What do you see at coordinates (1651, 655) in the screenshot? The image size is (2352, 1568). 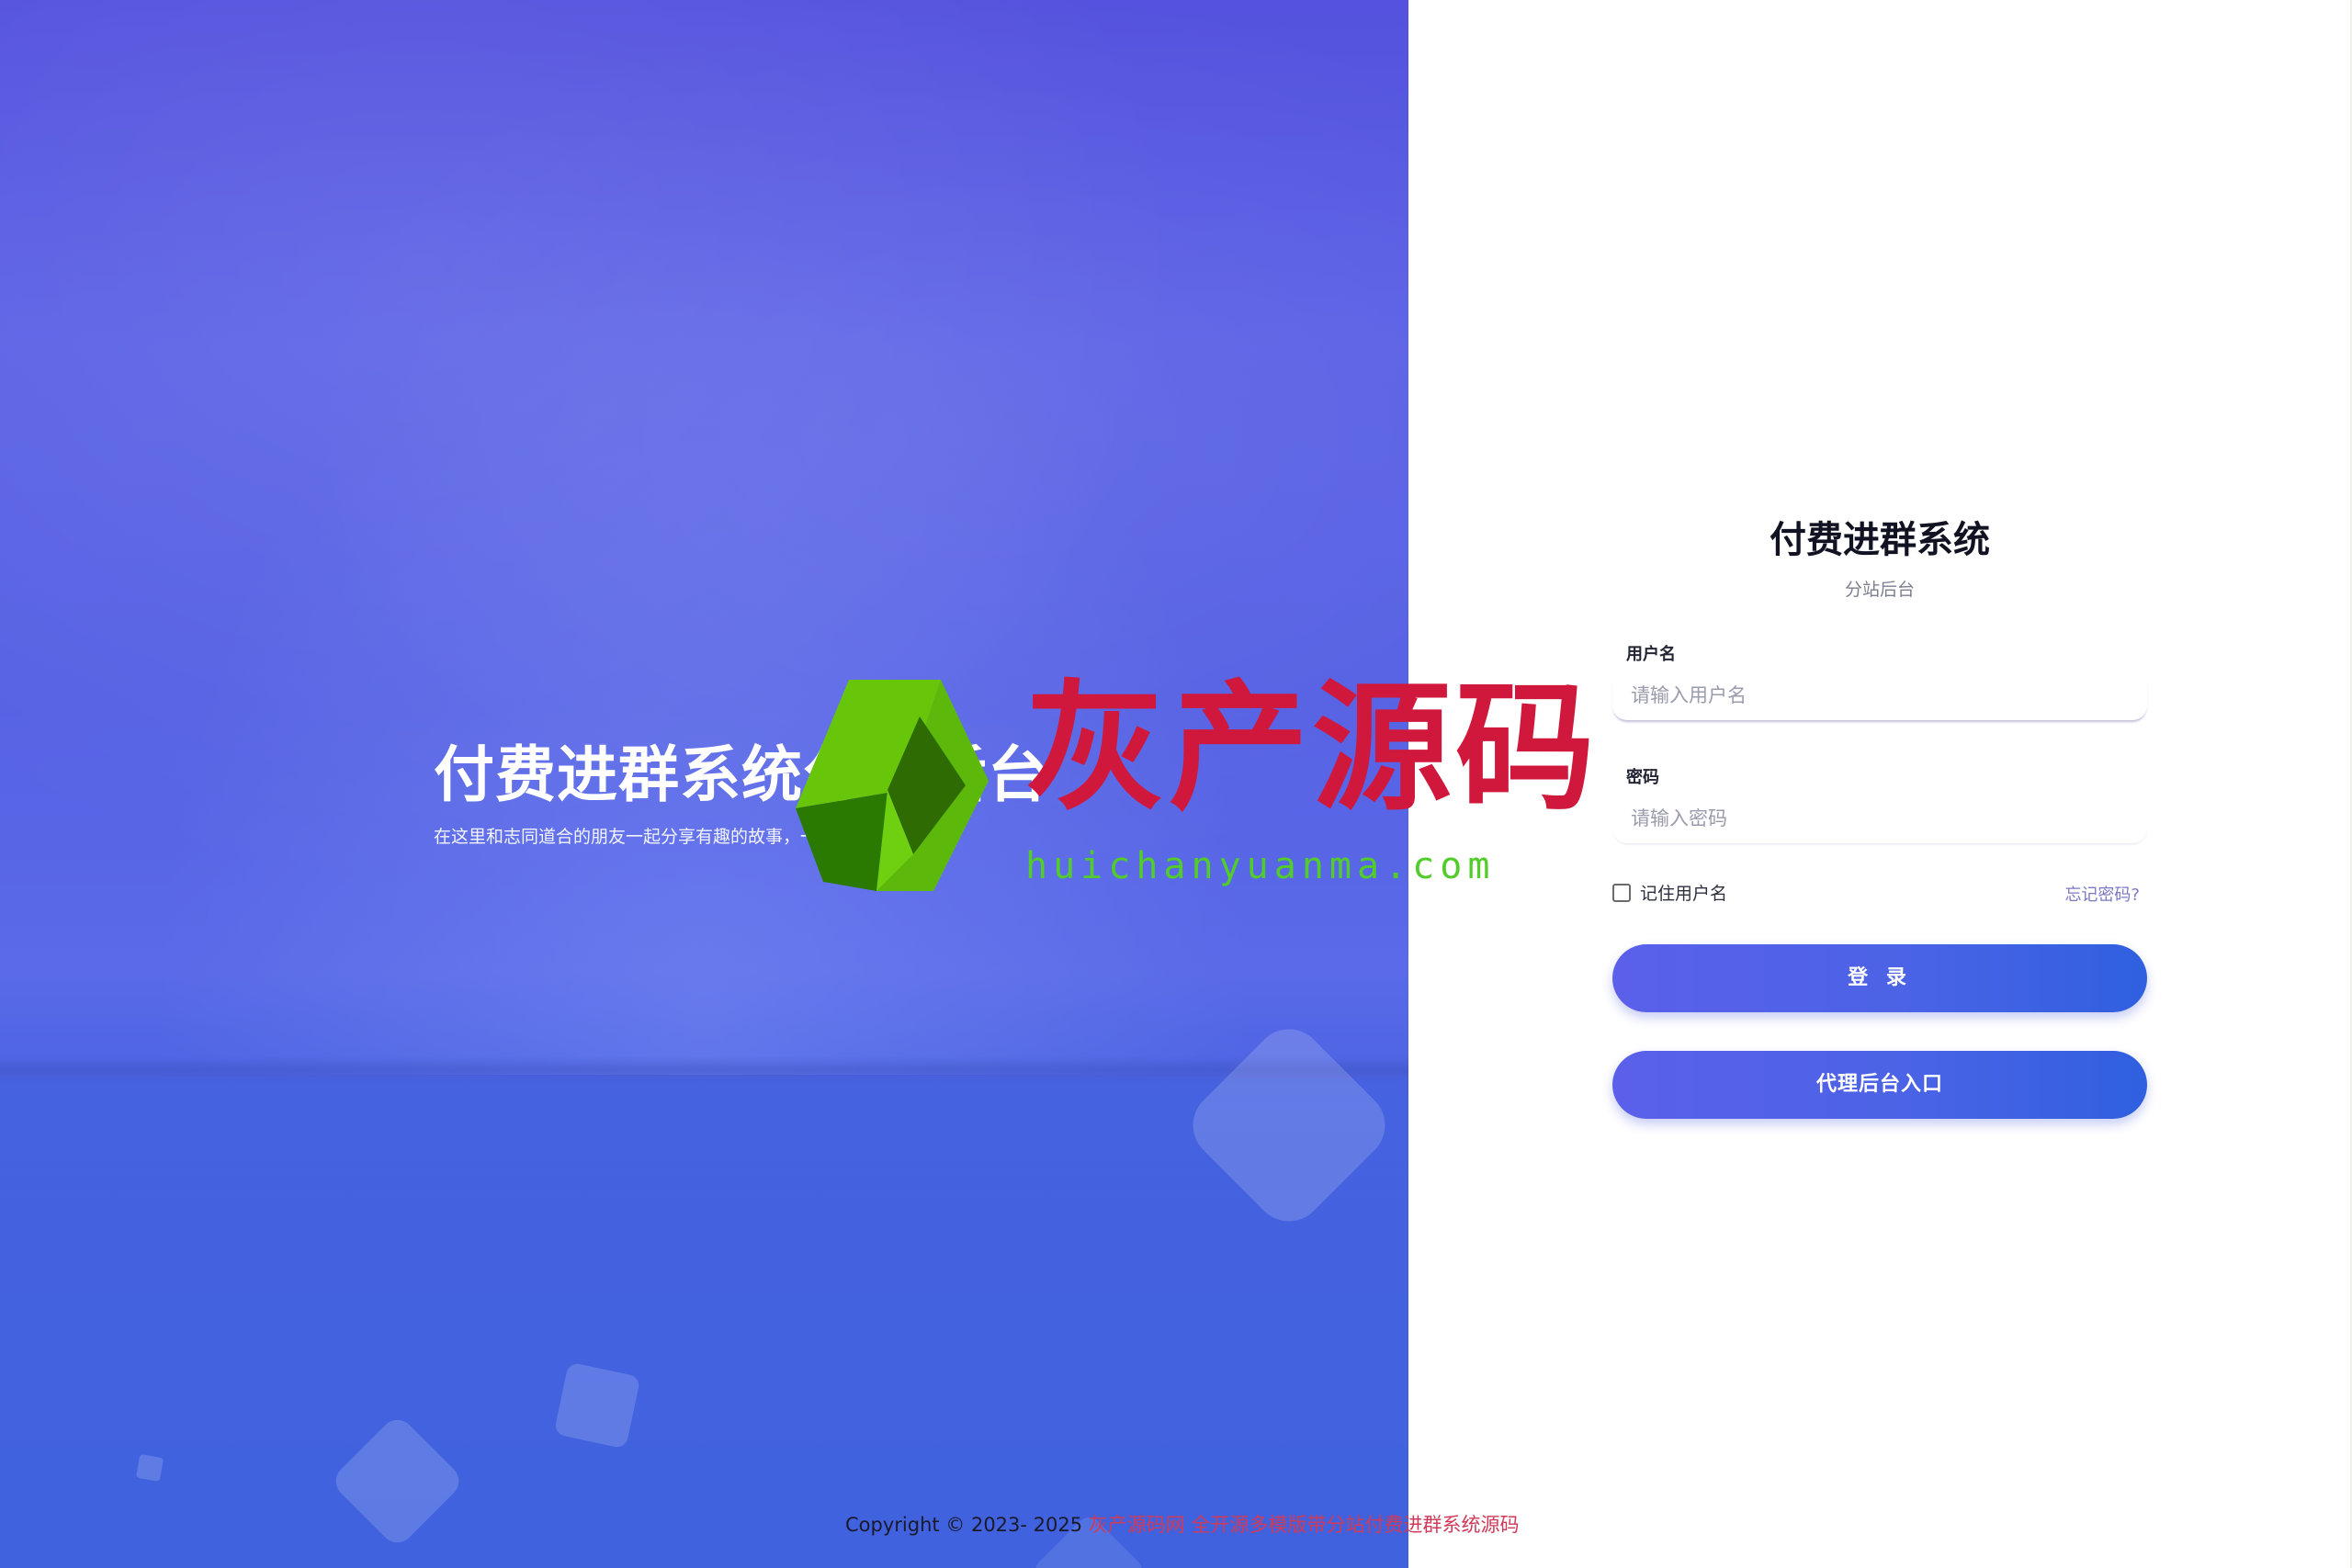 I see `username-label: 用户名` at bounding box center [1651, 655].